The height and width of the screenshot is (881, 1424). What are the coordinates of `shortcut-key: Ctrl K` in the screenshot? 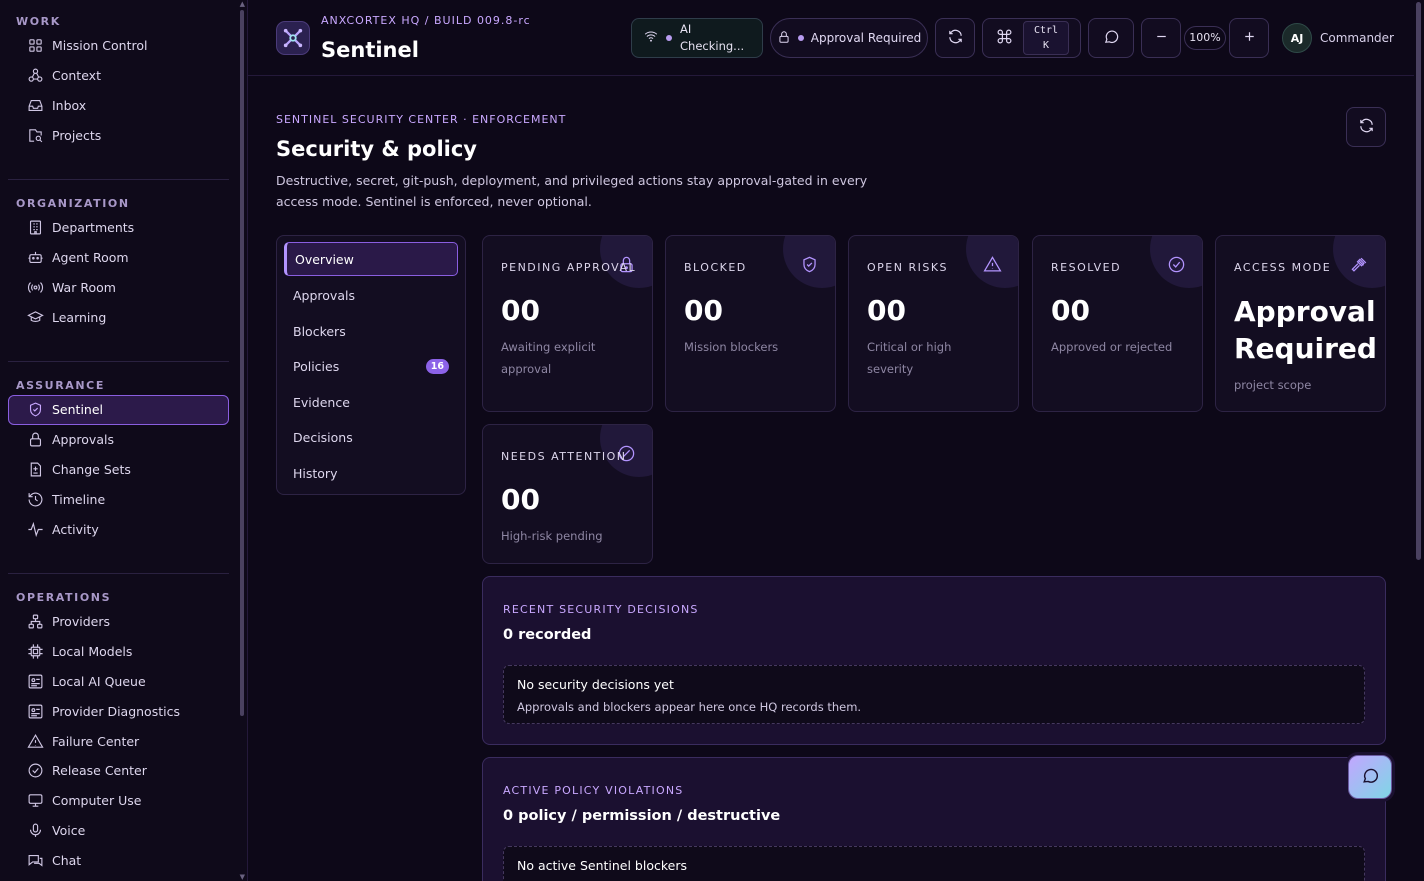 It's located at (1046, 38).